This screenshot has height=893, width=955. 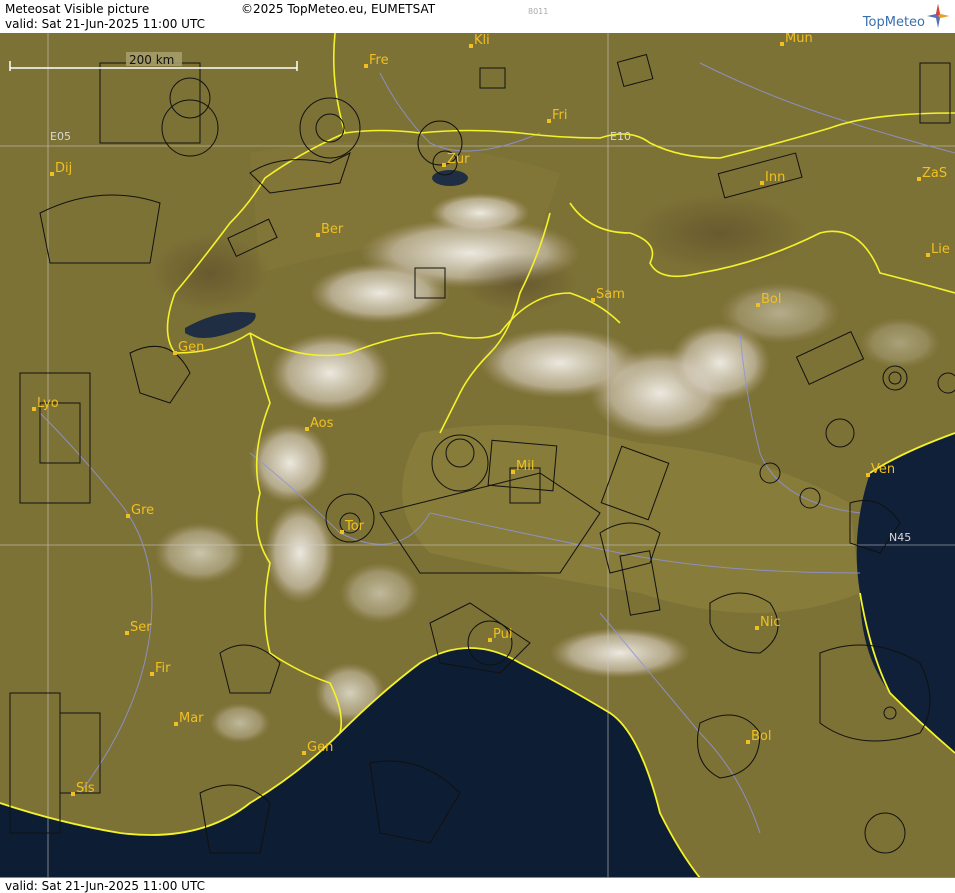 I want to click on city-label: Mil, so click(x=525, y=466).